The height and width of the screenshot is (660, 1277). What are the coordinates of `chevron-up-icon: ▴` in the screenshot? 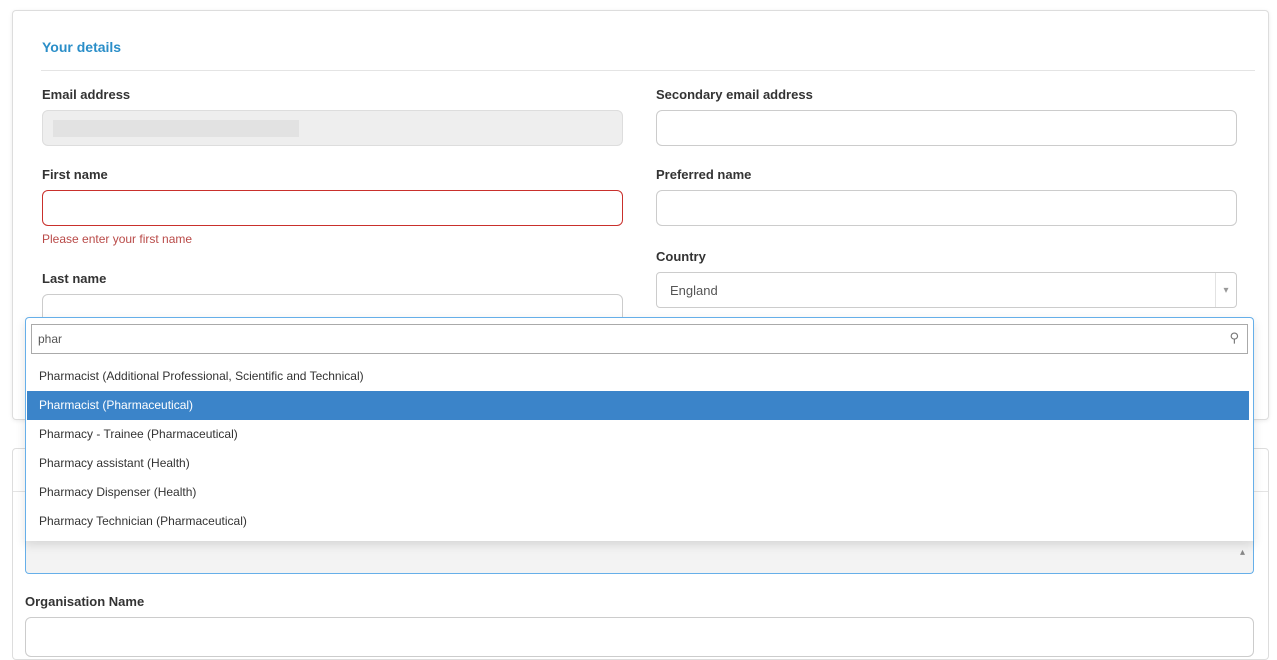 It's located at (1242, 552).